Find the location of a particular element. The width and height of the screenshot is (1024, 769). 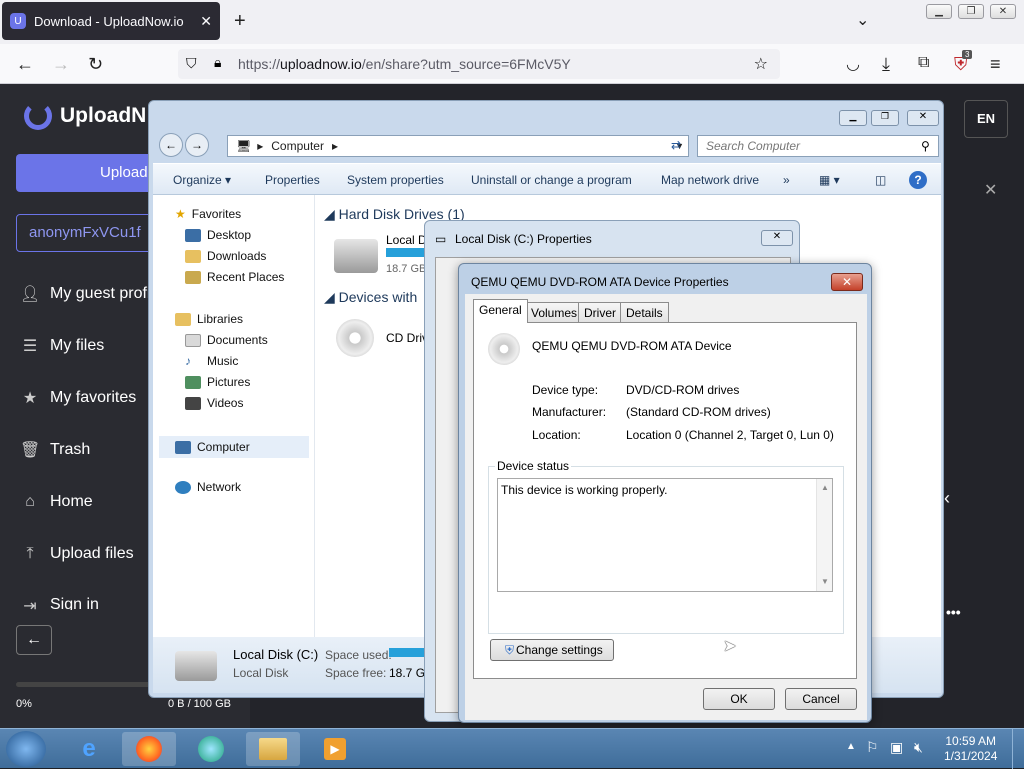

tab-general: General is located at coordinates (500, 311).